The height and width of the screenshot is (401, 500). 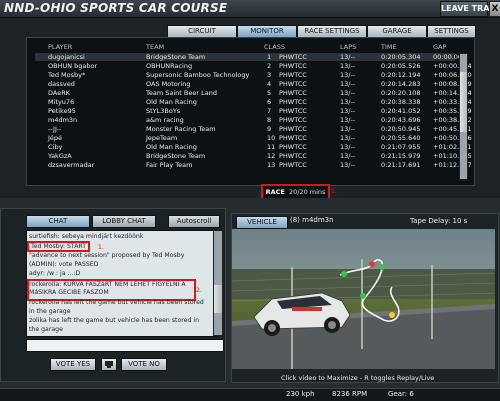 I want to click on chat-line: the garage, so click(x=46, y=329).